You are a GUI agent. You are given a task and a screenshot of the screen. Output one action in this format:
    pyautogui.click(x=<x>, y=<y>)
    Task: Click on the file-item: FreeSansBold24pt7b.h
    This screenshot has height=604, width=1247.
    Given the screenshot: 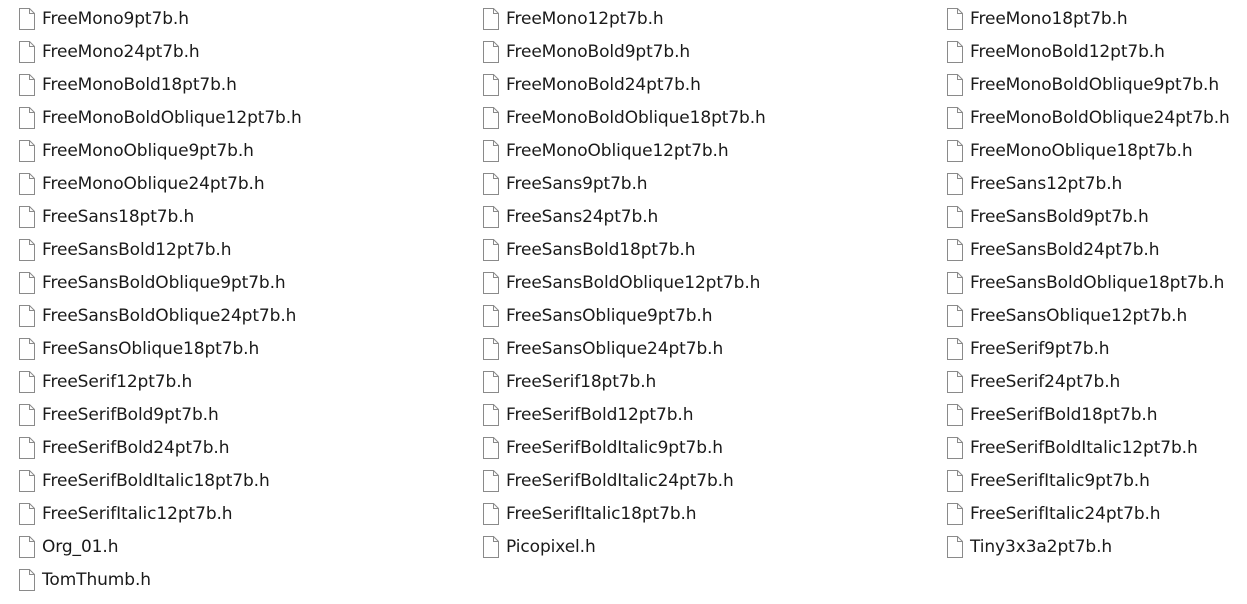 What is the action you would take?
    pyautogui.click(x=1052, y=250)
    